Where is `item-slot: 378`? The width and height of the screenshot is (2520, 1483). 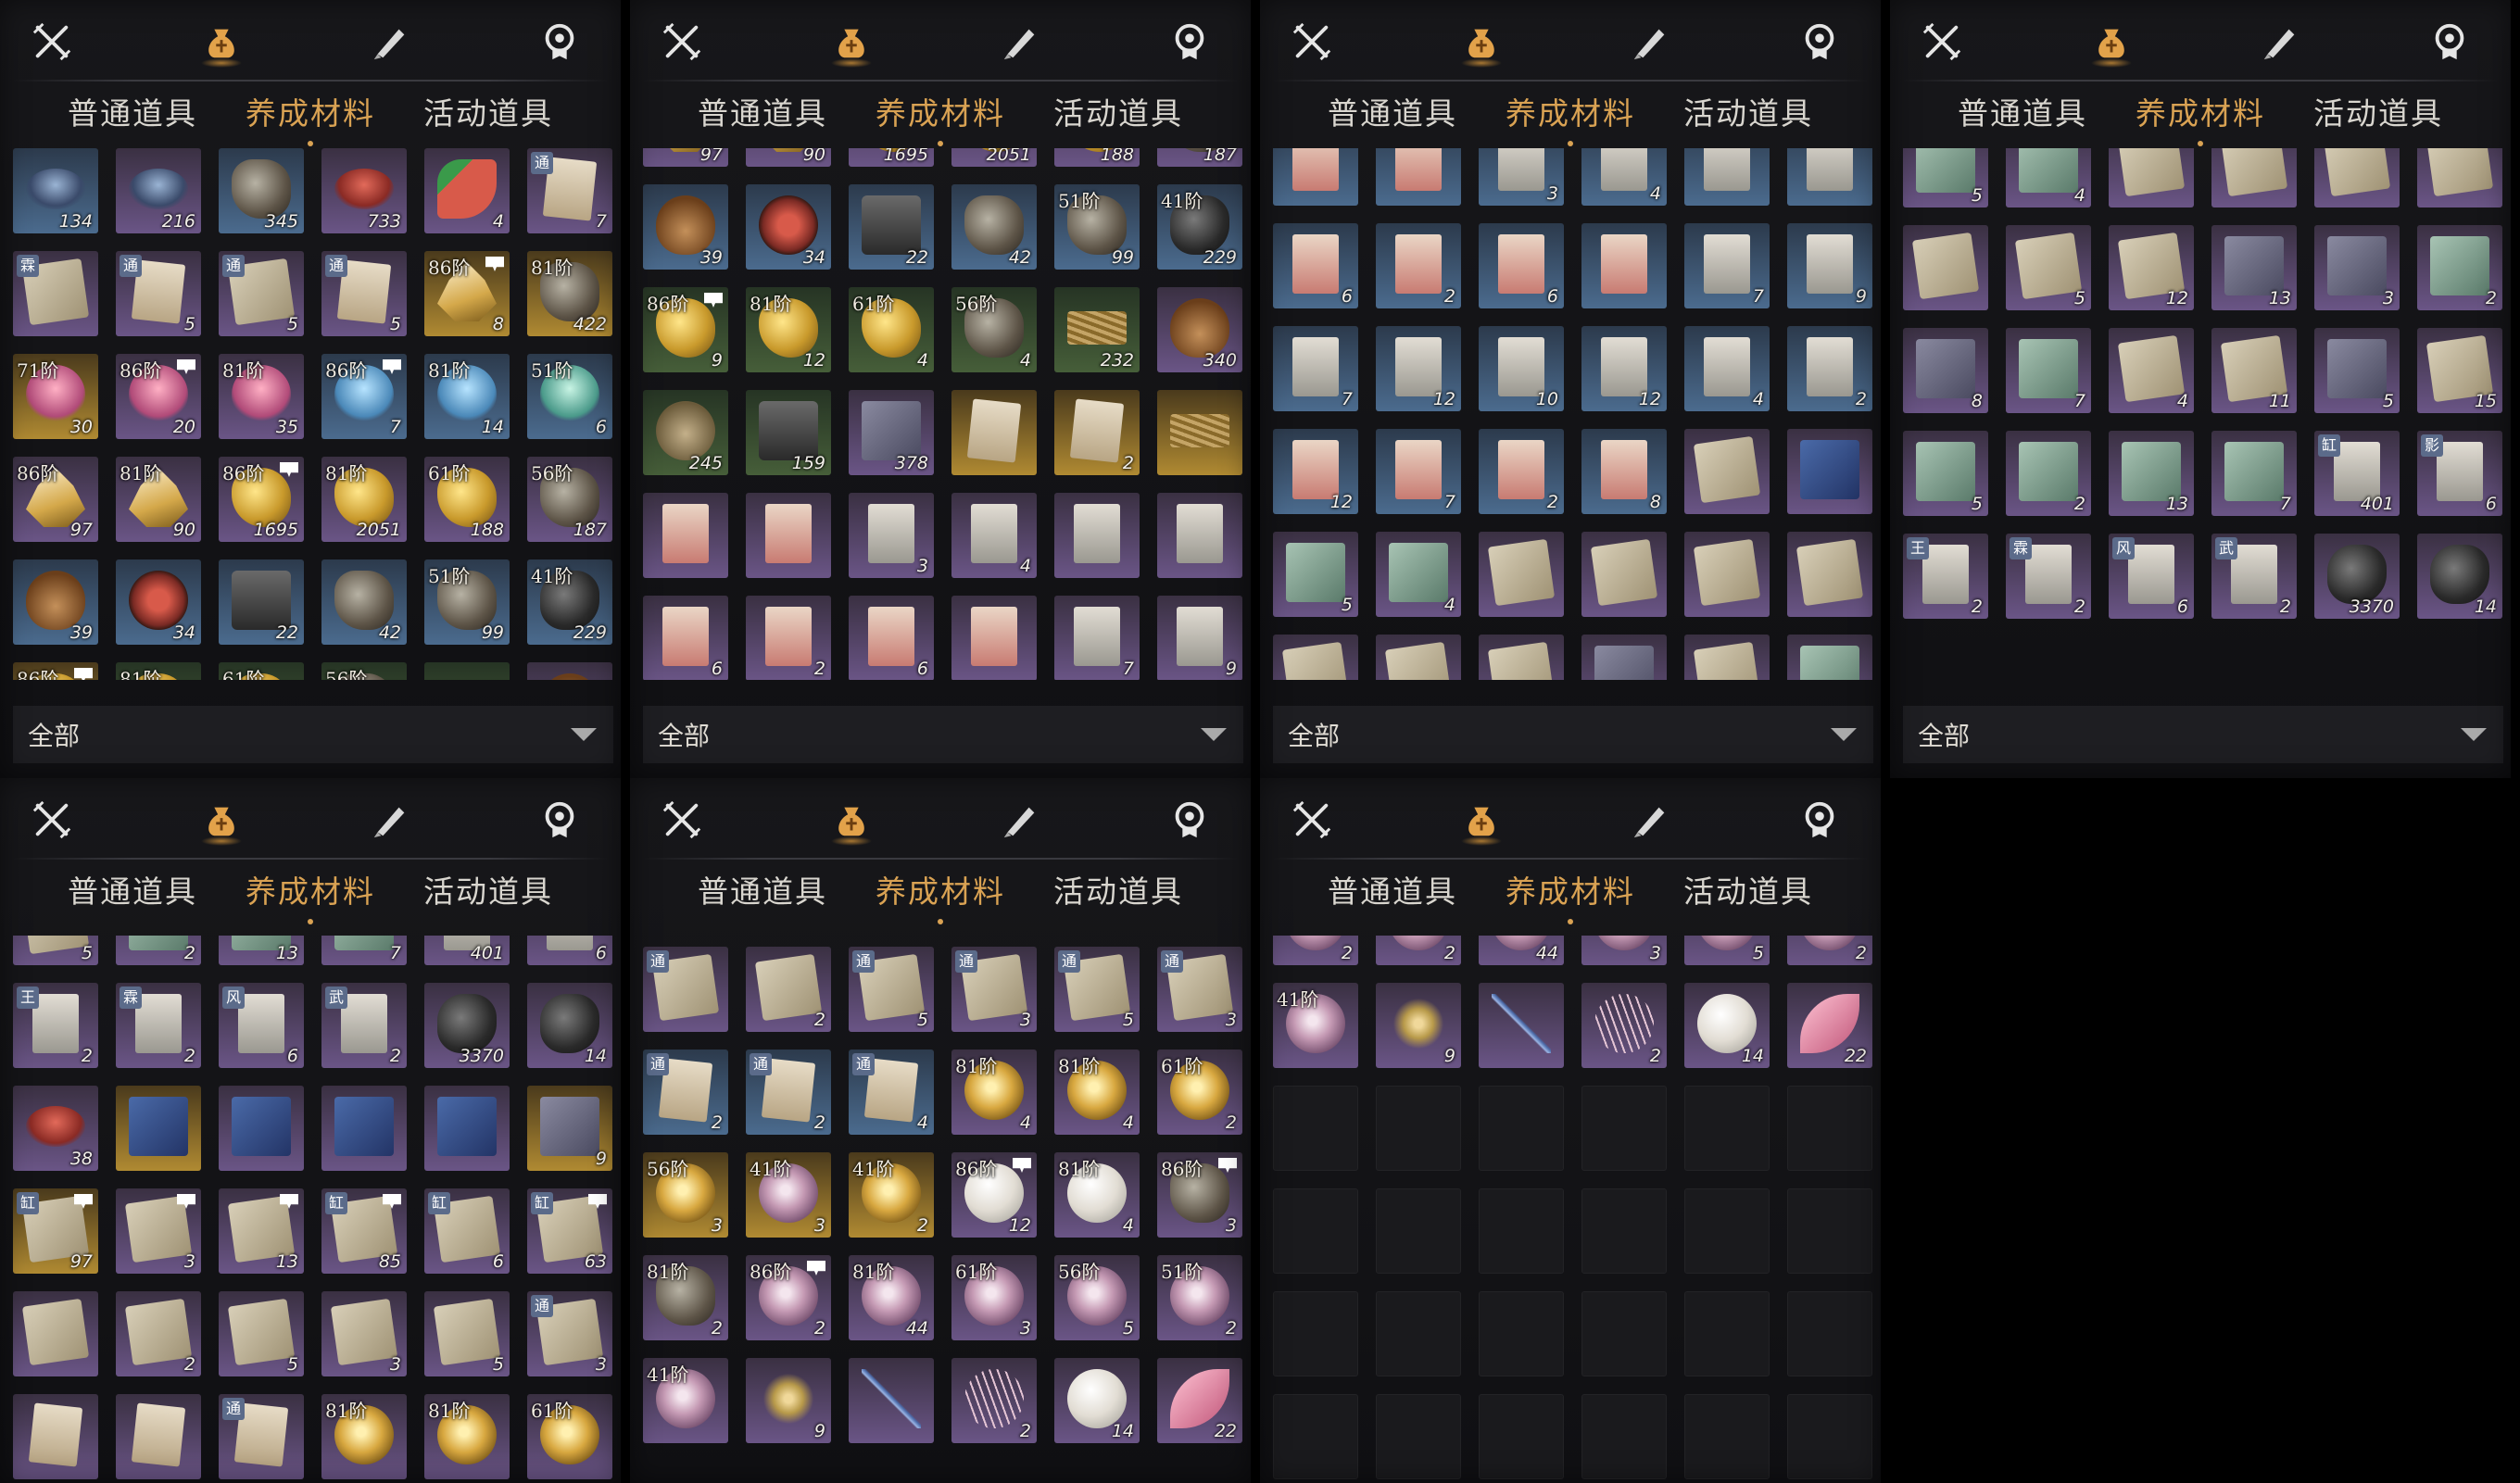 item-slot: 378 is located at coordinates (891, 432).